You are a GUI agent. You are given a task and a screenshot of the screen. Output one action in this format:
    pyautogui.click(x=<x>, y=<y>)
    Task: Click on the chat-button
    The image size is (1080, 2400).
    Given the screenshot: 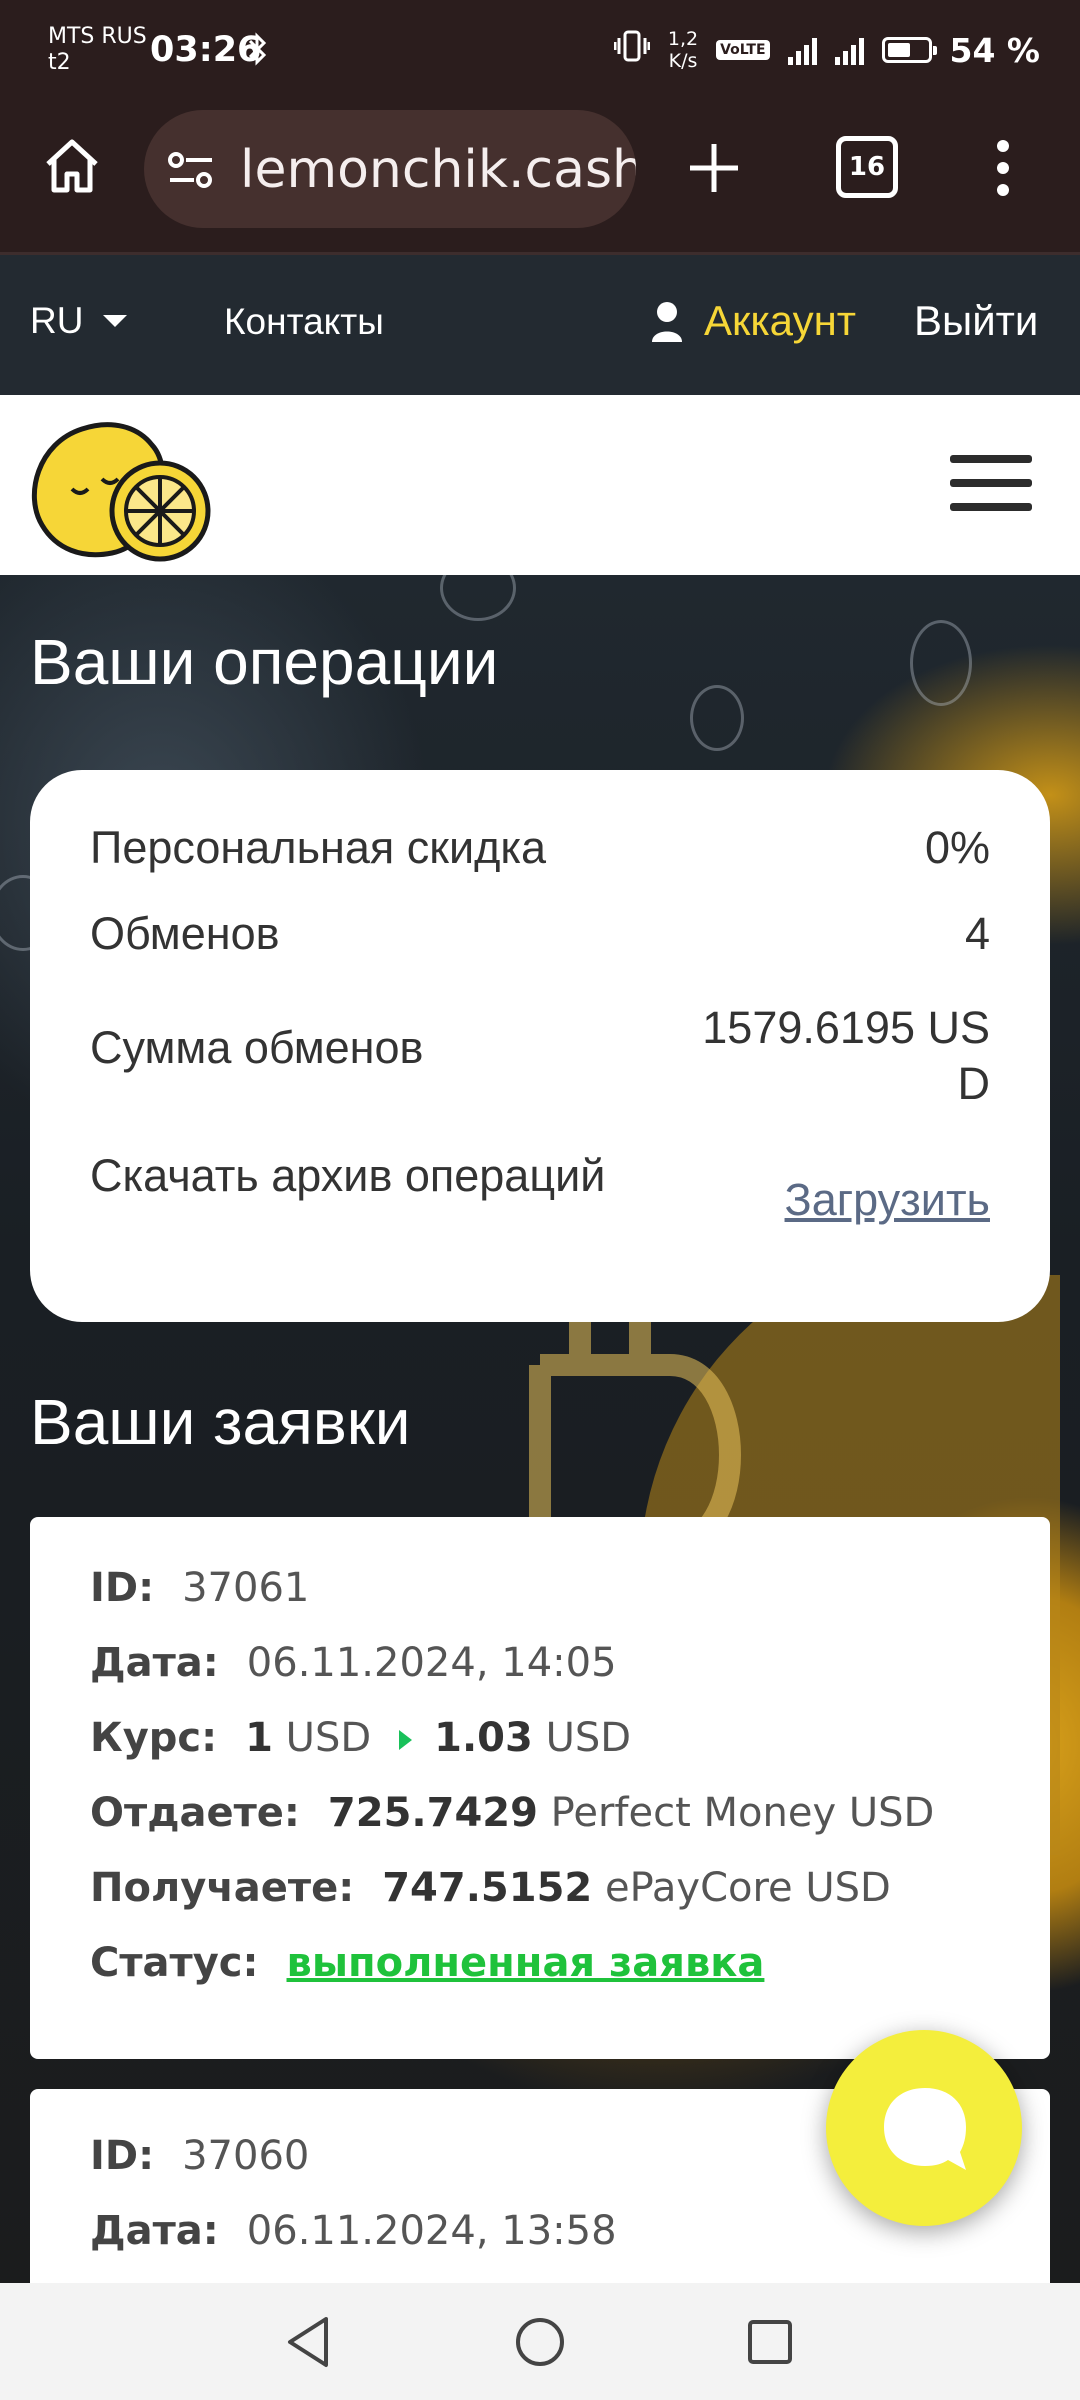 What is the action you would take?
    pyautogui.click(x=924, y=2128)
    